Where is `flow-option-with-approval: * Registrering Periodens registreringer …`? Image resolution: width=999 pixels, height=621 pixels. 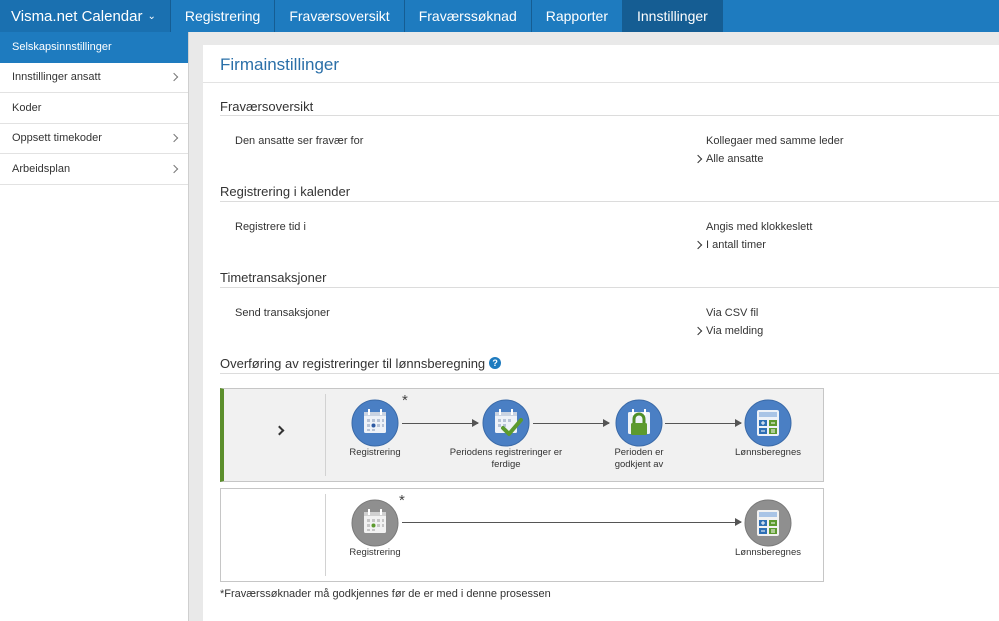
flow-option-with-approval: * Registrering Periodens registreringer … is located at coordinates (522, 435).